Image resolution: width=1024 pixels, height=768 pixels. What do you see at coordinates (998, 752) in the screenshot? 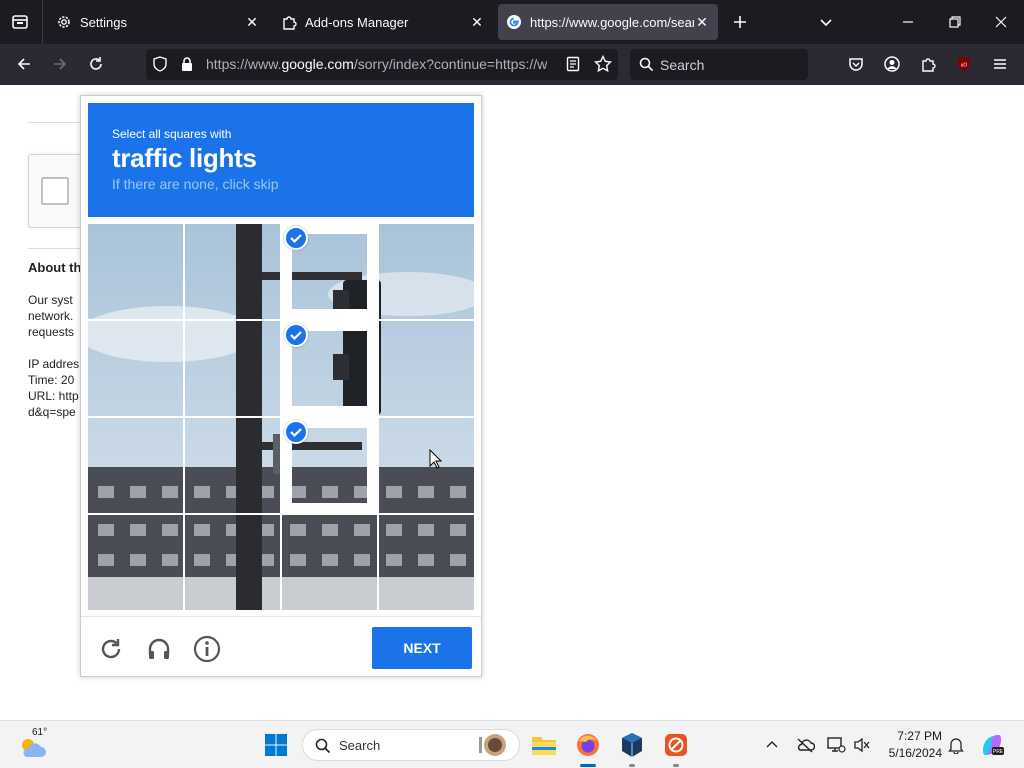
I see `svg-text: PRE` at bounding box center [998, 752].